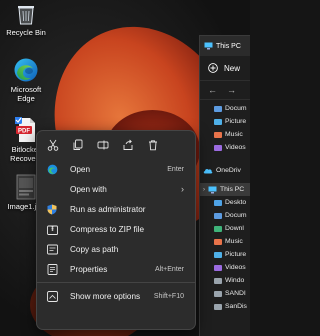  I want to click on menu-item-shortcut: Shift+F10, so click(168, 296).